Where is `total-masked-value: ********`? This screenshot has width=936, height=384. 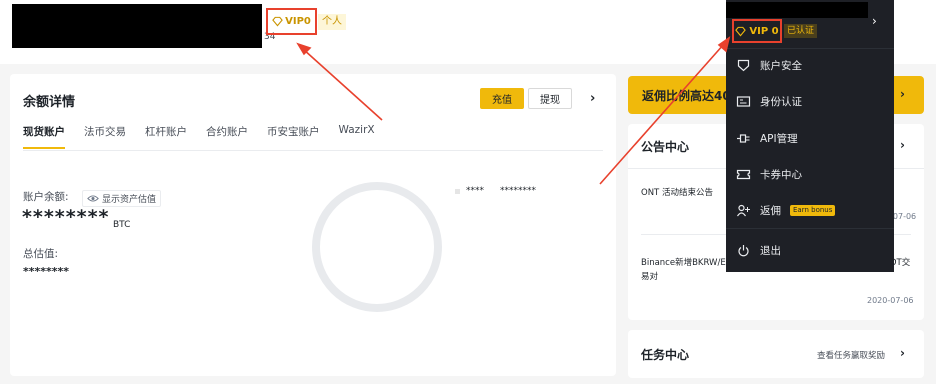 total-masked-value: ******** is located at coordinates (46, 271).